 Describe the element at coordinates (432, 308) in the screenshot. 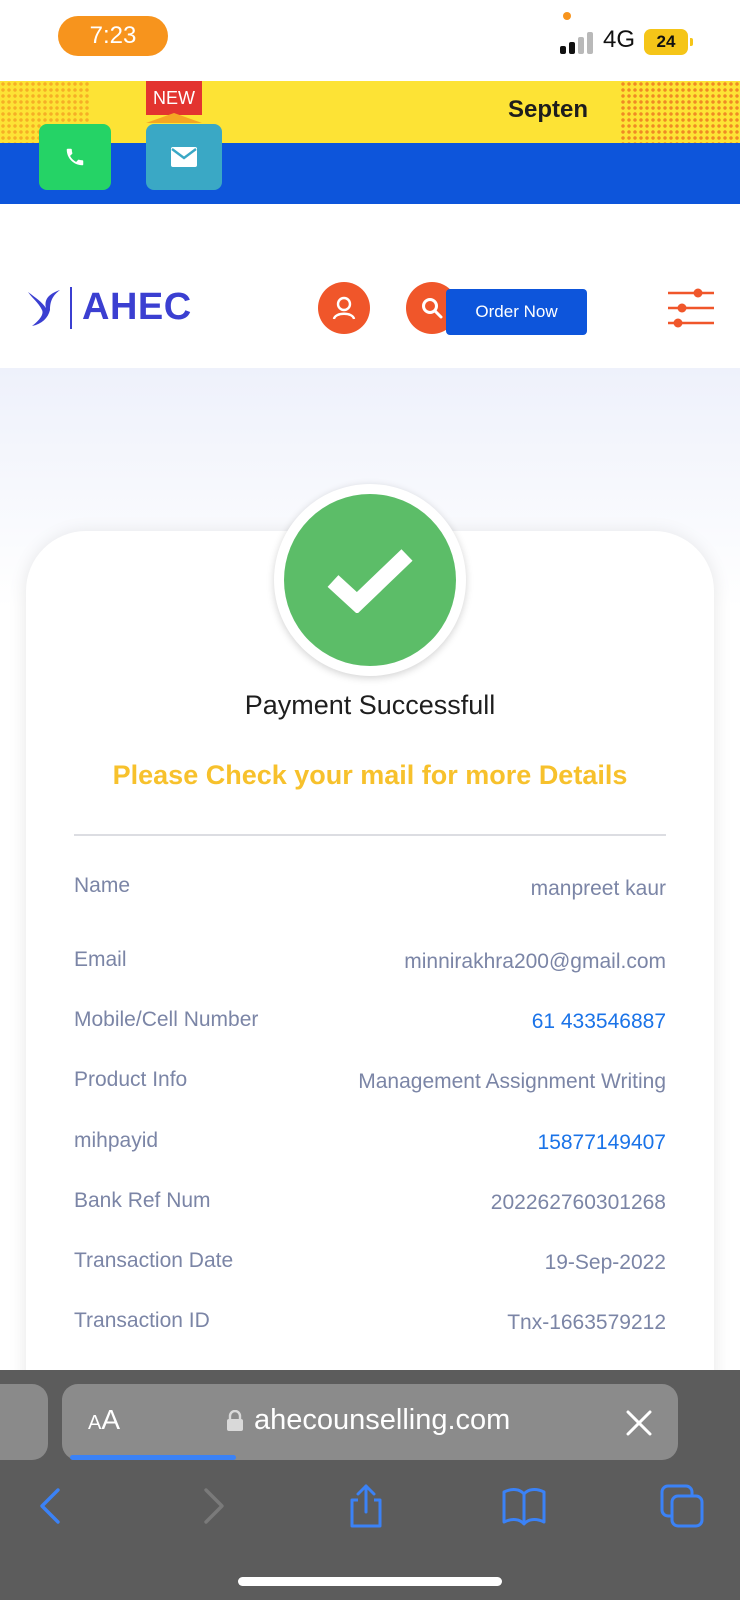

I see `search-icon` at that location.